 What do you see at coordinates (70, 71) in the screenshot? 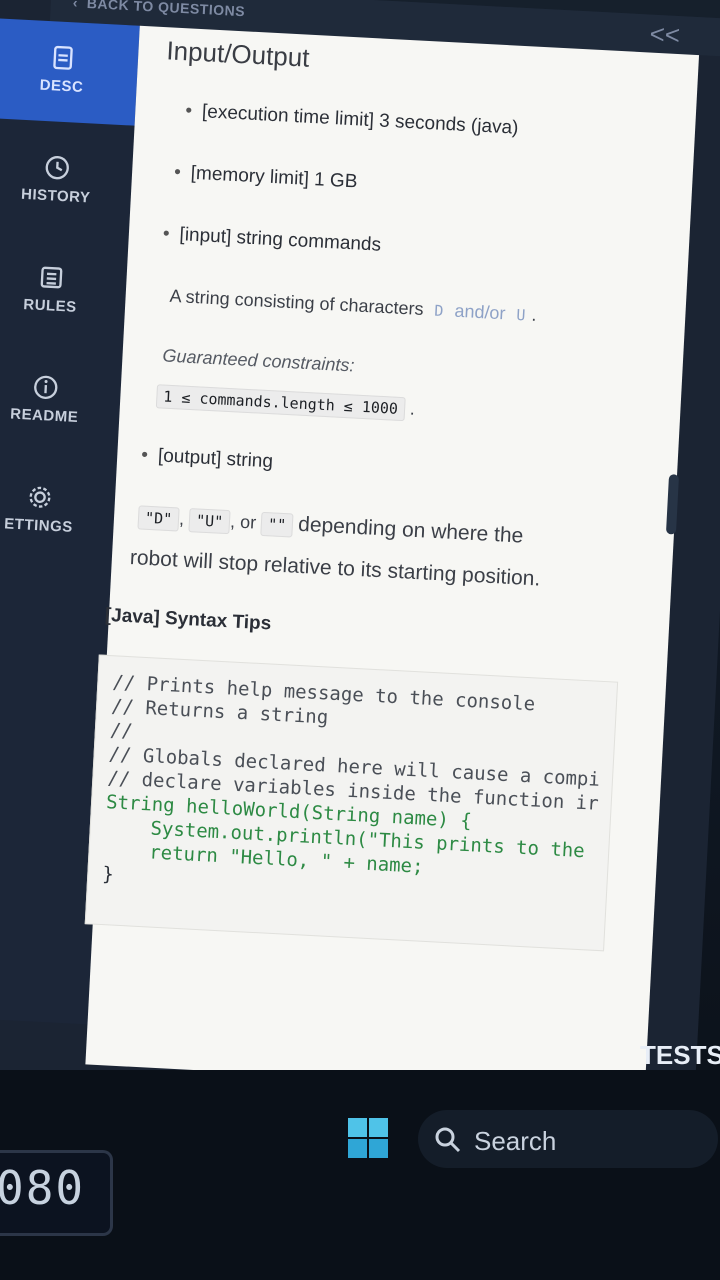
I see `sidebar-item-desc: DESC` at bounding box center [70, 71].